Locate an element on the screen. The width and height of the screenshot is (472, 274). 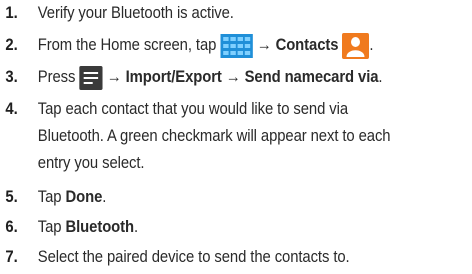
step-number: 6. is located at coordinates (11, 227).